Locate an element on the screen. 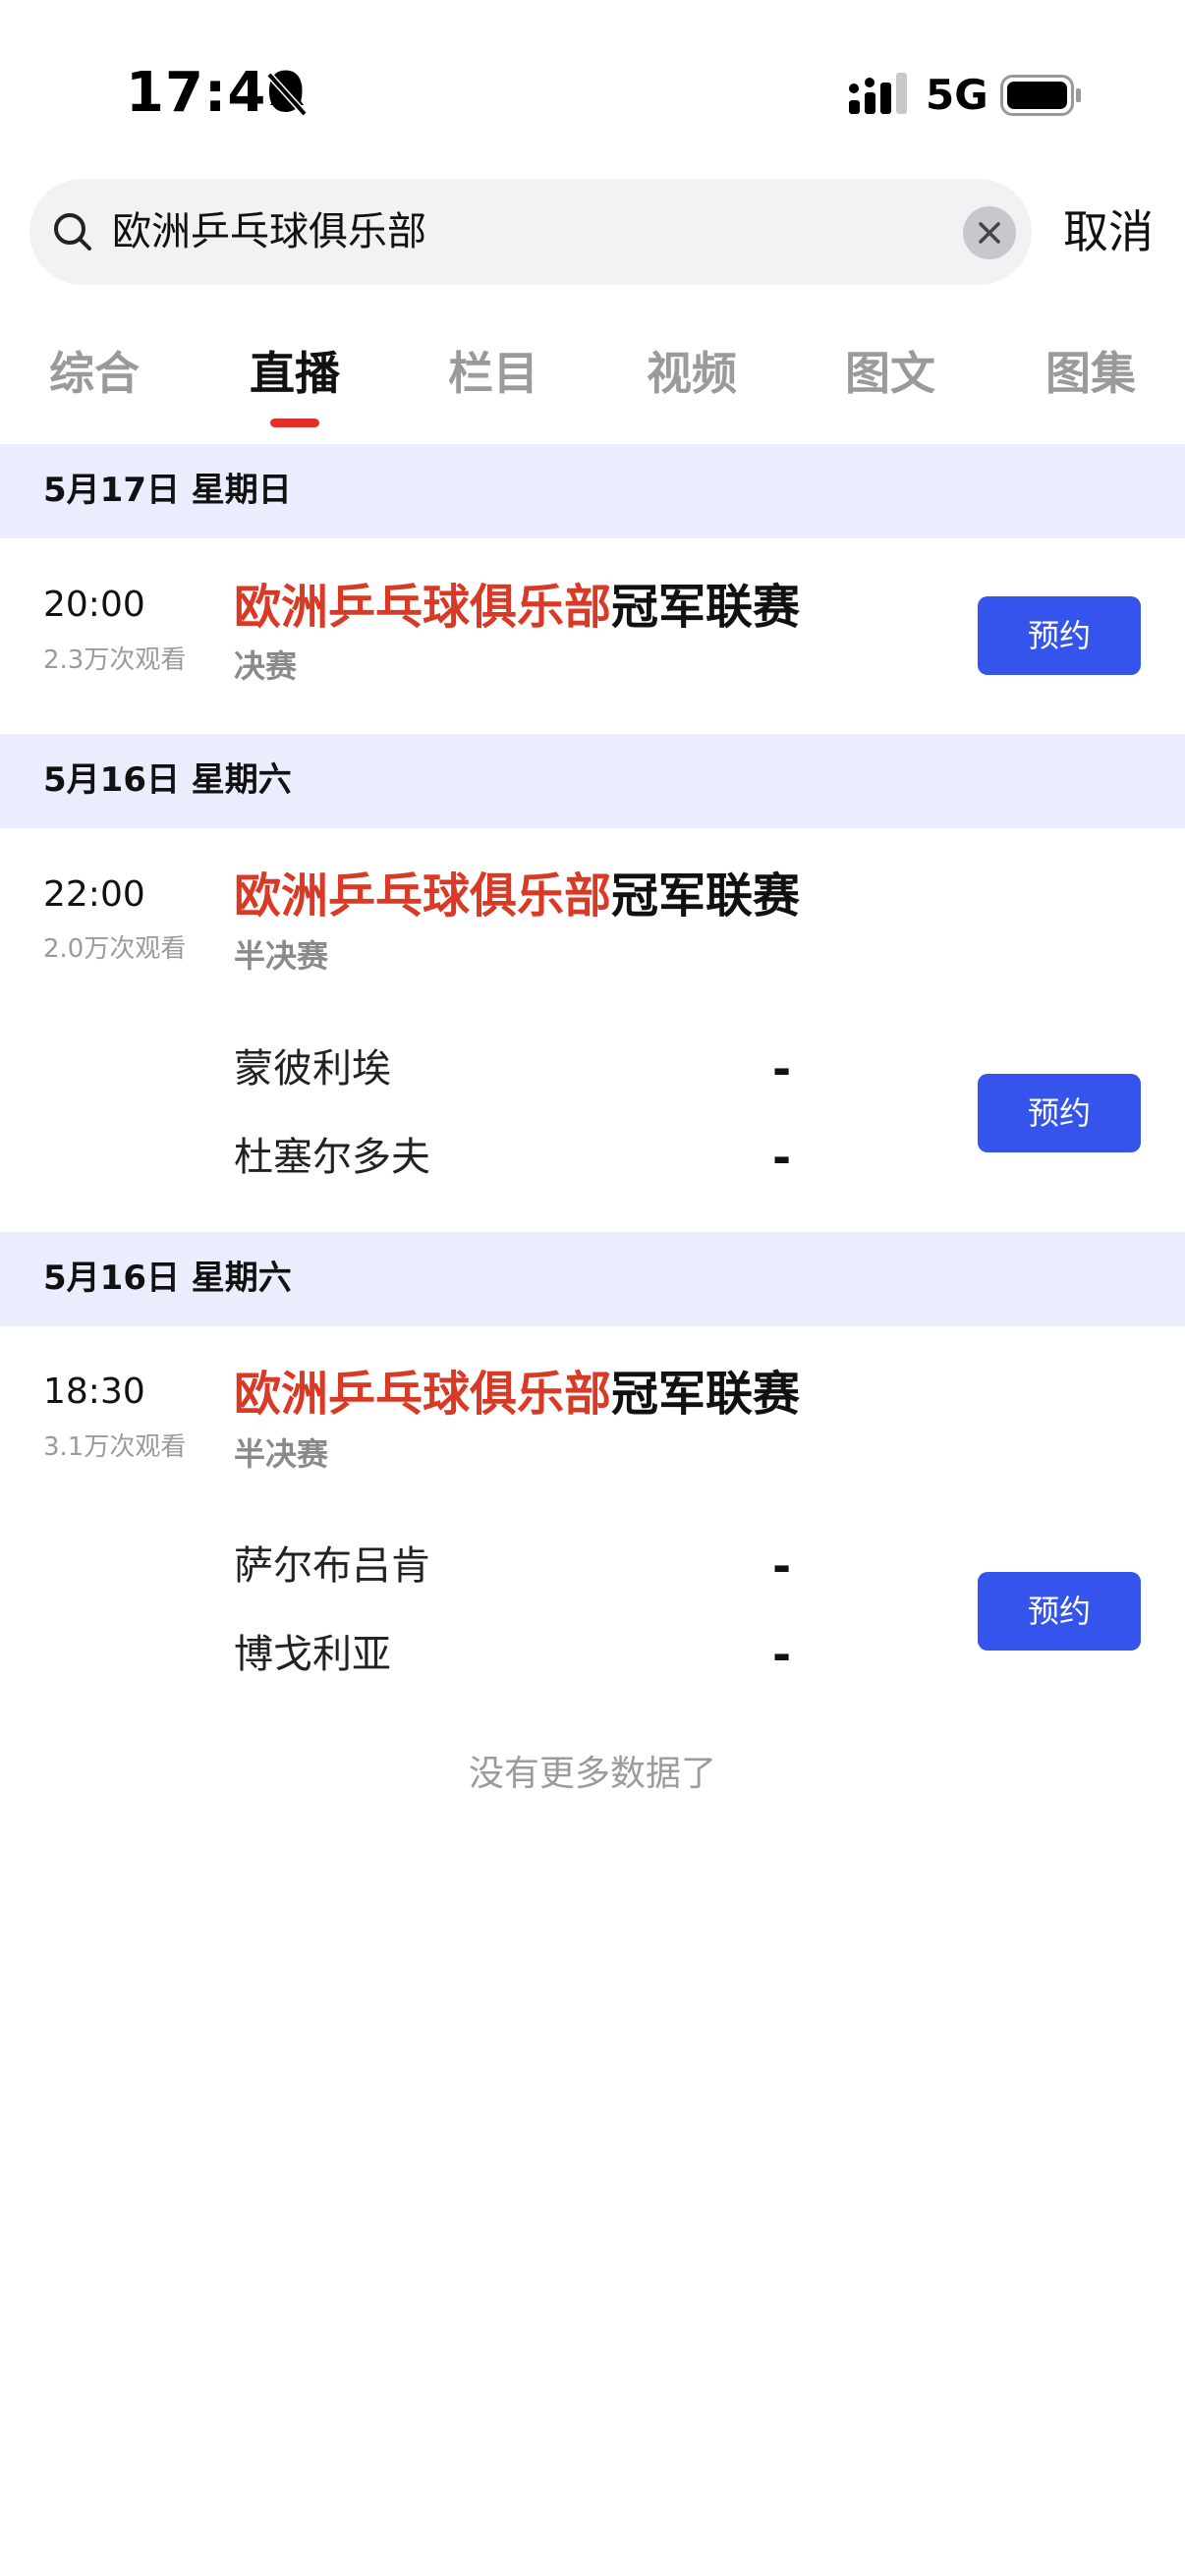 The image size is (1185, 2576). event-views: 3.1万次观看 is located at coordinates (115, 1447).